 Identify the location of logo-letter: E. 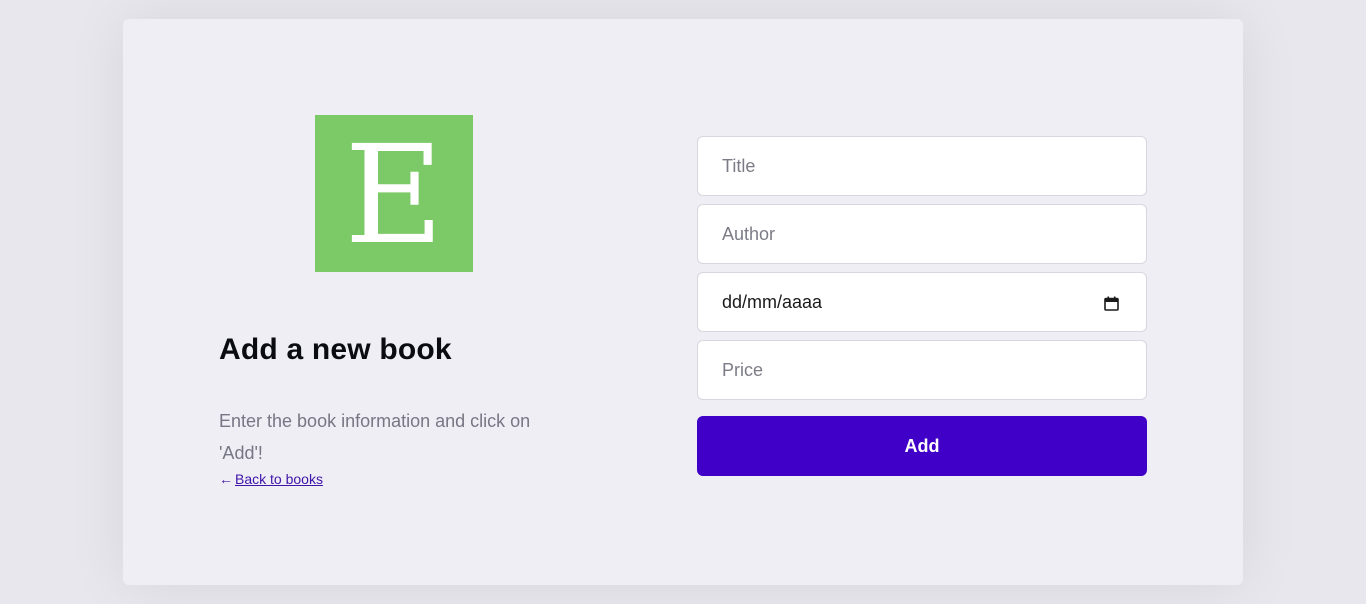
(394, 195).